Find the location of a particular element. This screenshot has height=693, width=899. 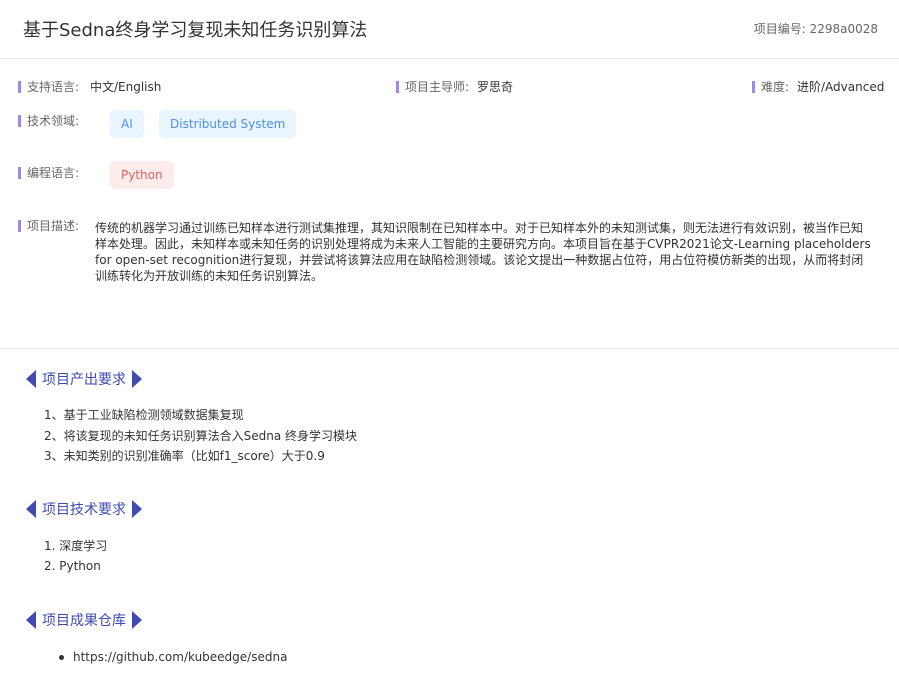

section-repo-heading: 项目成果仓库 is located at coordinates (84, 620).